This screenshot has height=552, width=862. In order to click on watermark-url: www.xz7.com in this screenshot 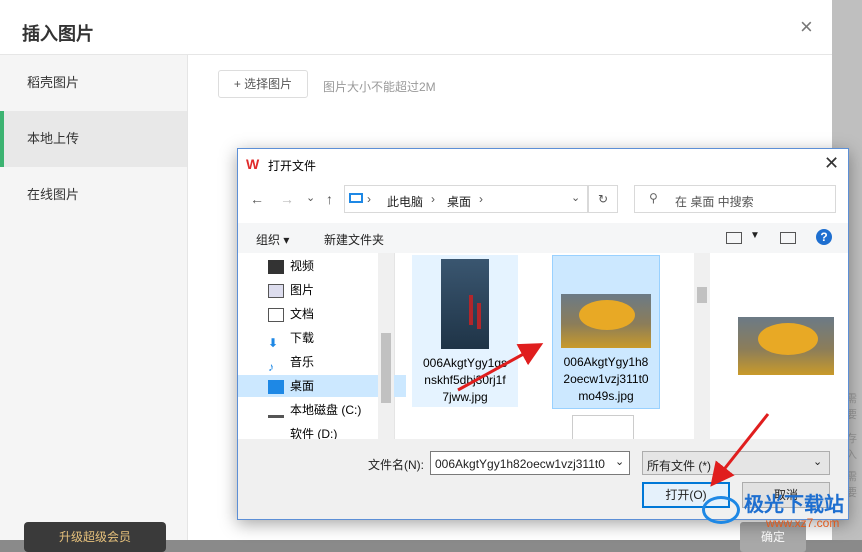, I will do `click(803, 523)`.